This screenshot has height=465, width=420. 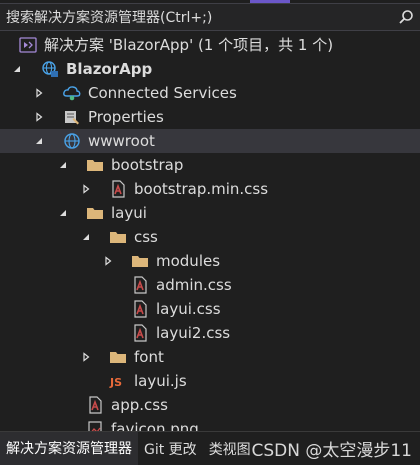 I want to click on cloud-services-icon, so click(x=72, y=93).